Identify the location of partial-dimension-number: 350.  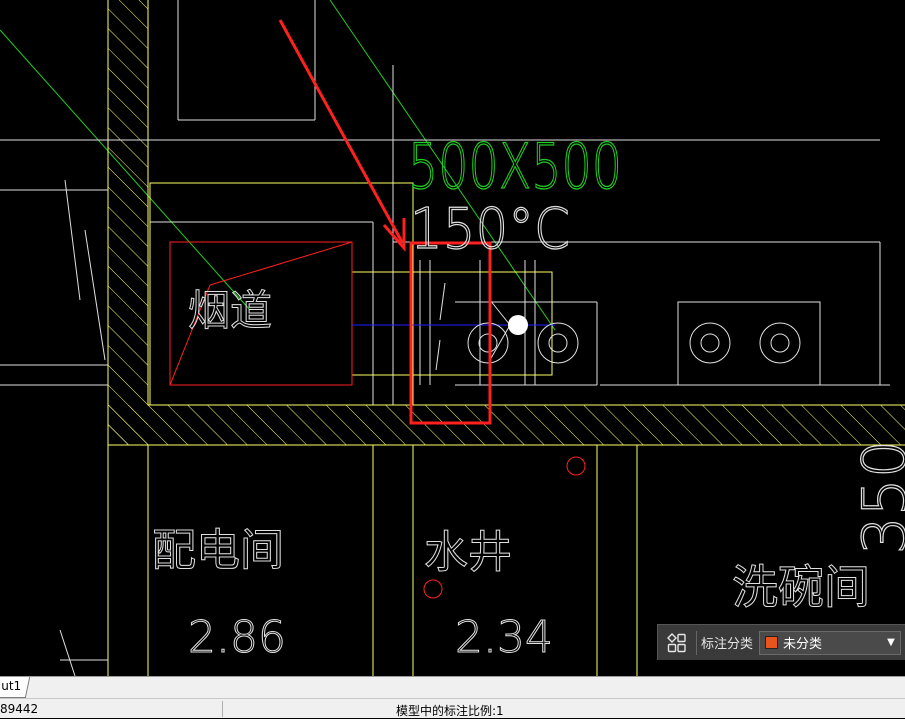
(877, 497).